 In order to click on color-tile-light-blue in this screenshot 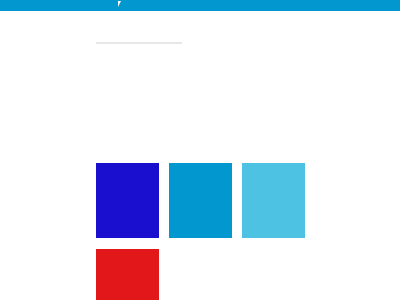, I will do `click(273, 200)`.